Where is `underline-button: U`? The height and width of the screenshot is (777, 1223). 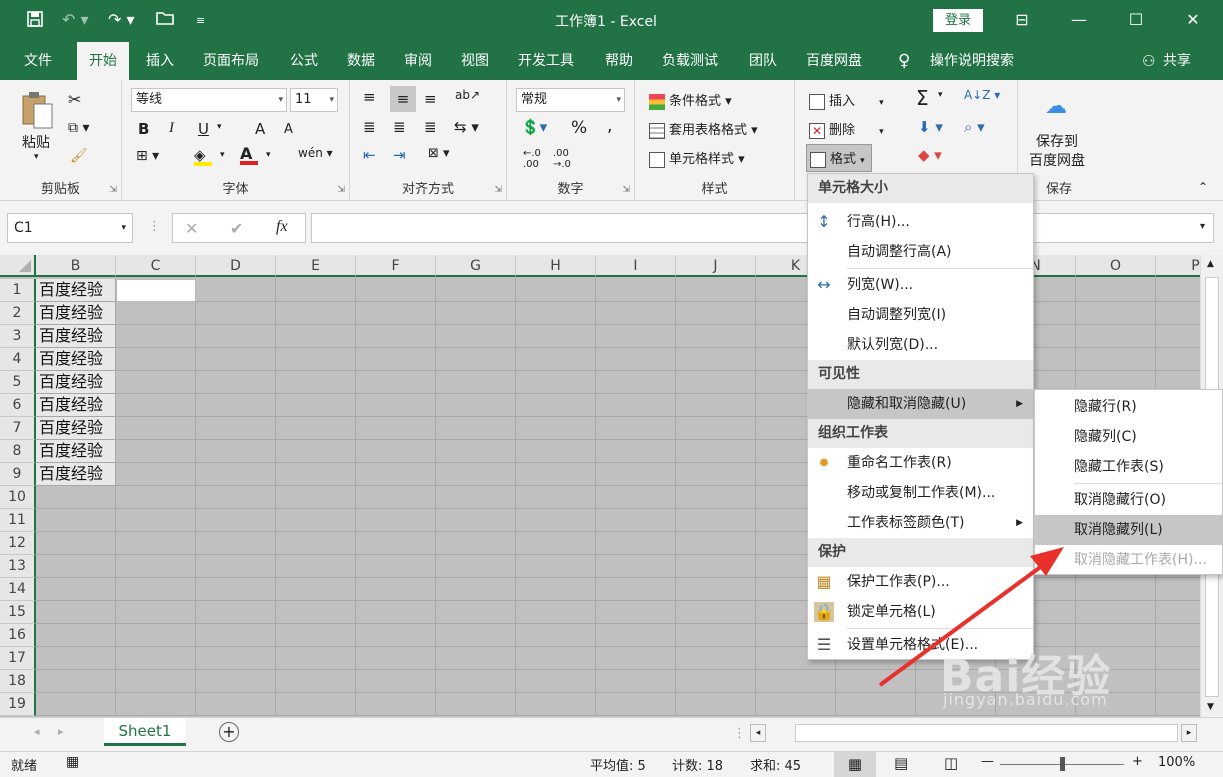 underline-button: U is located at coordinates (203, 129).